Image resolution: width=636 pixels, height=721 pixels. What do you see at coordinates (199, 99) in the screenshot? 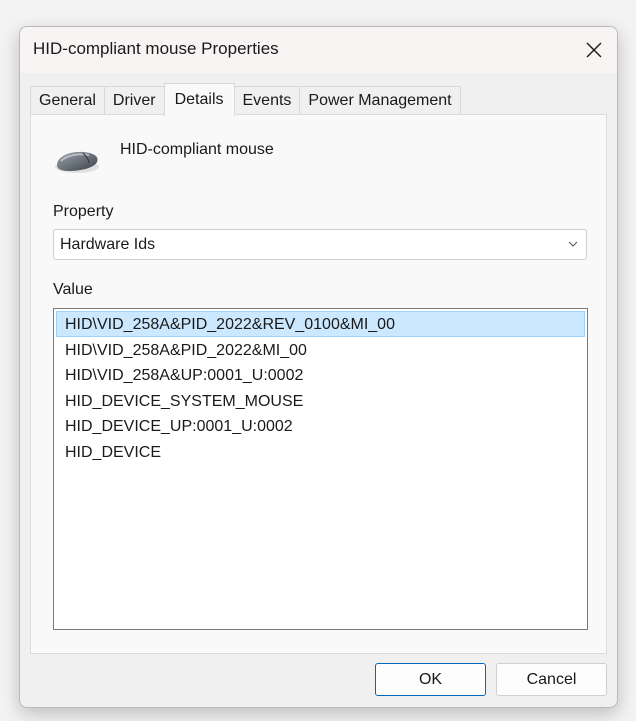
I see `tab-details: Details` at bounding box center [199, 99].